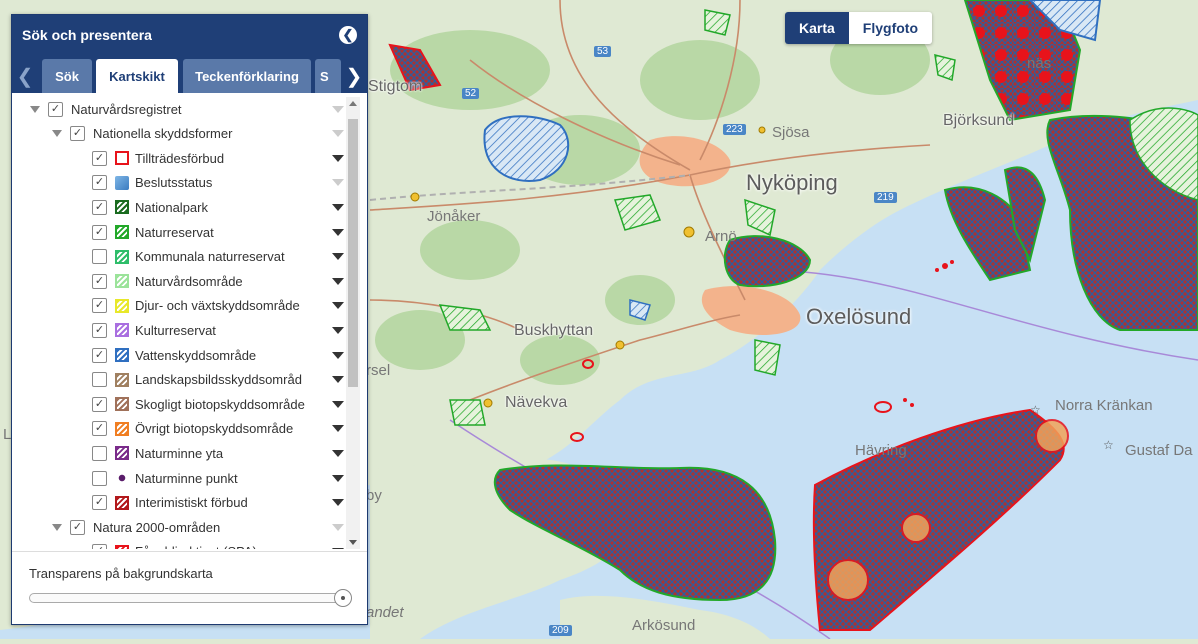 The height and width of the screenshot is (644, 1198). Describe the element at coordinates (182, 109) in the screenshot. I see `layer-row-naturvardsregistret: ✓ Naturvårdsregistret` at that location.